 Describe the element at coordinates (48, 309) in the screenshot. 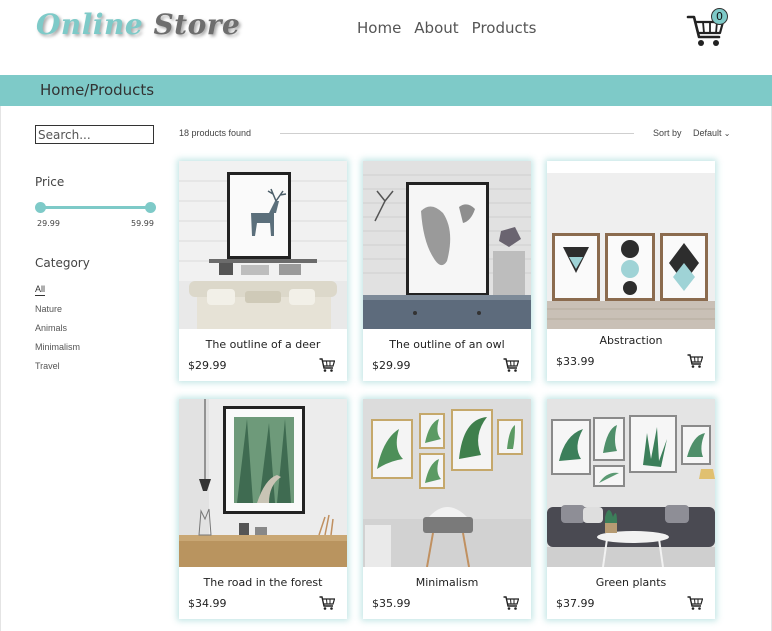

I see `category-nature: Nature` at that location.